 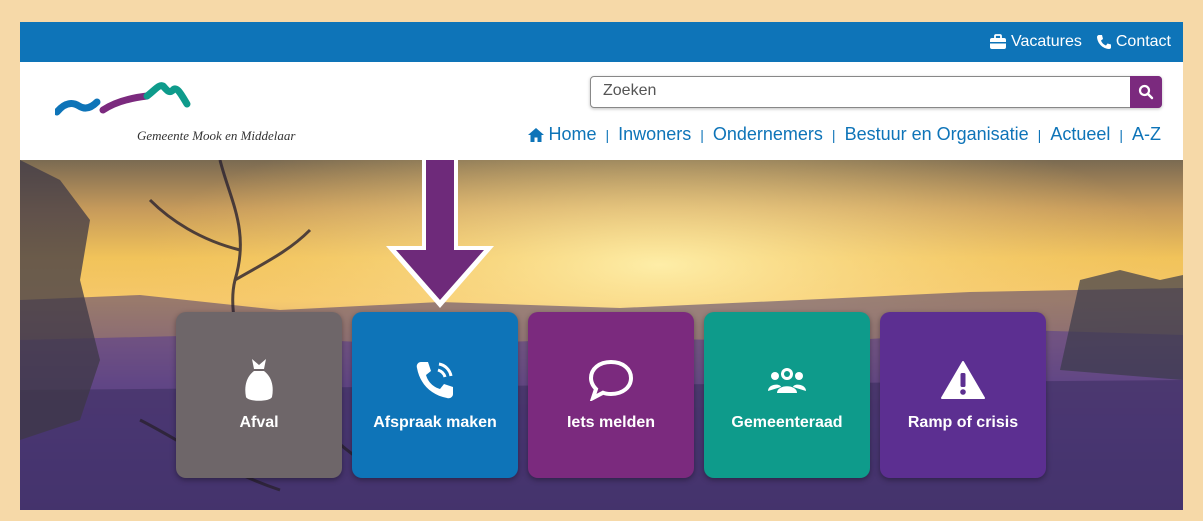 What do you see at coordinates (863, 91) in the screenshot?
I see `search-input` at bounding box center [863, 91].